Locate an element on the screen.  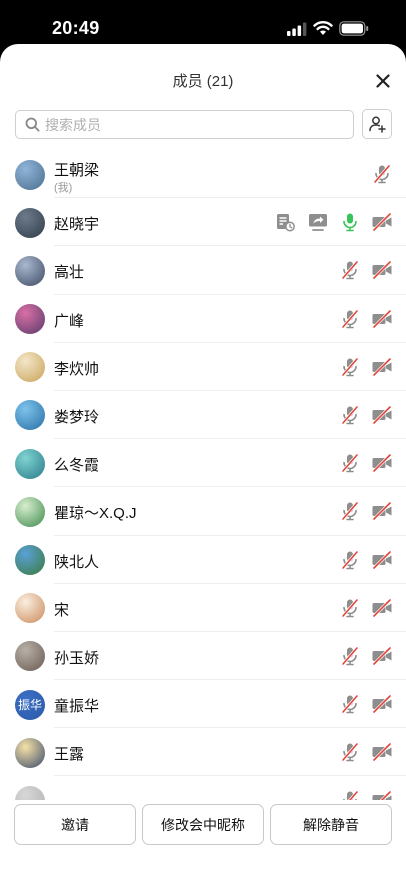
member-row: 娄梦玲 is located at coordinates (203, 415).